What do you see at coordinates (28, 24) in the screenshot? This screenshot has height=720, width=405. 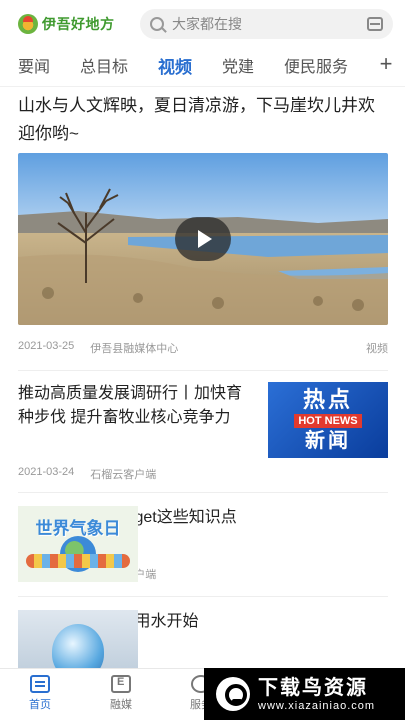 I see `logo-icon` at bounding box center [28, 24].